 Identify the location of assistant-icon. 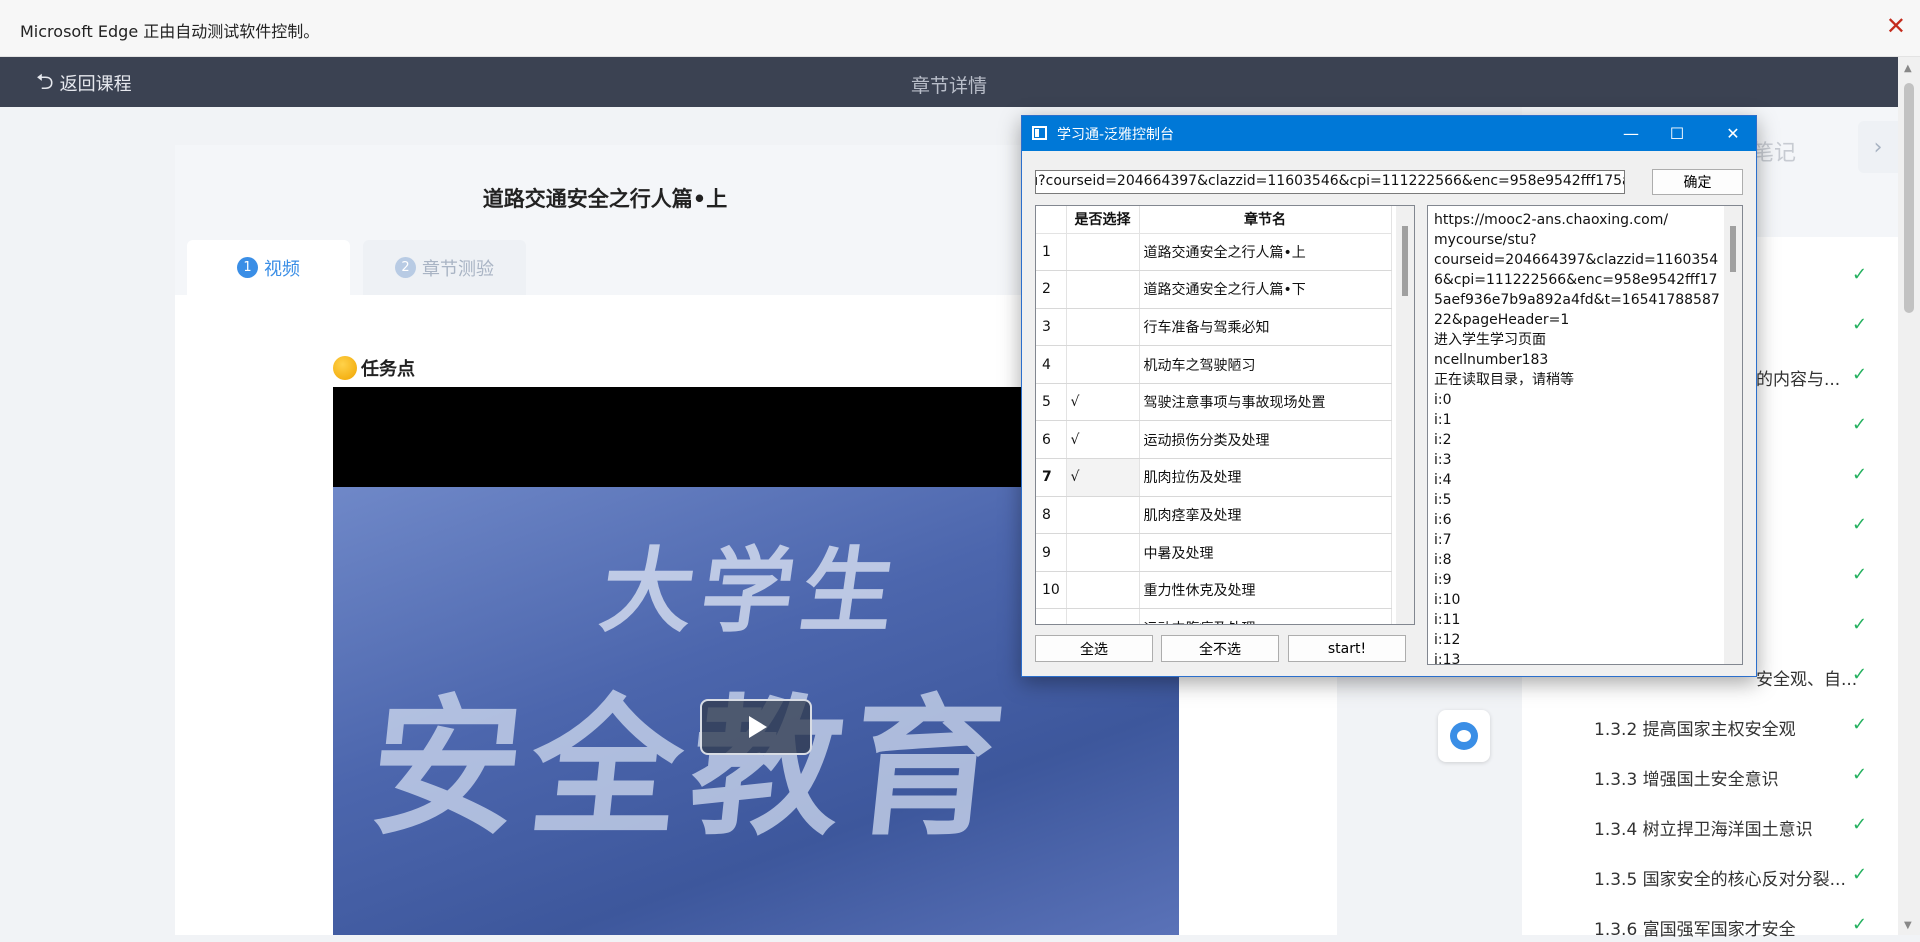
(1464, 736).